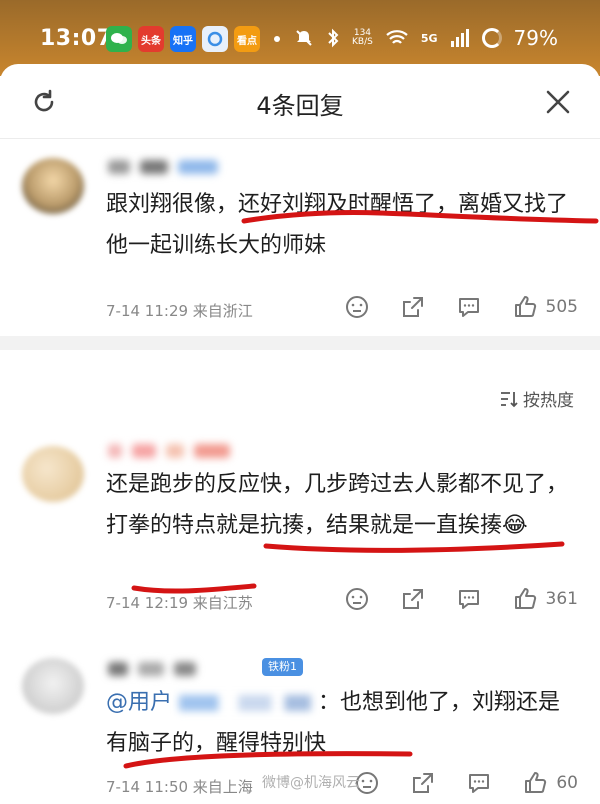 Image resolution: width=600 pixels, height=804 pixels. What do you see at coordinates (397, 37) in the screenshot?
I see `wifi-icon` at bounding box center [397, 37].